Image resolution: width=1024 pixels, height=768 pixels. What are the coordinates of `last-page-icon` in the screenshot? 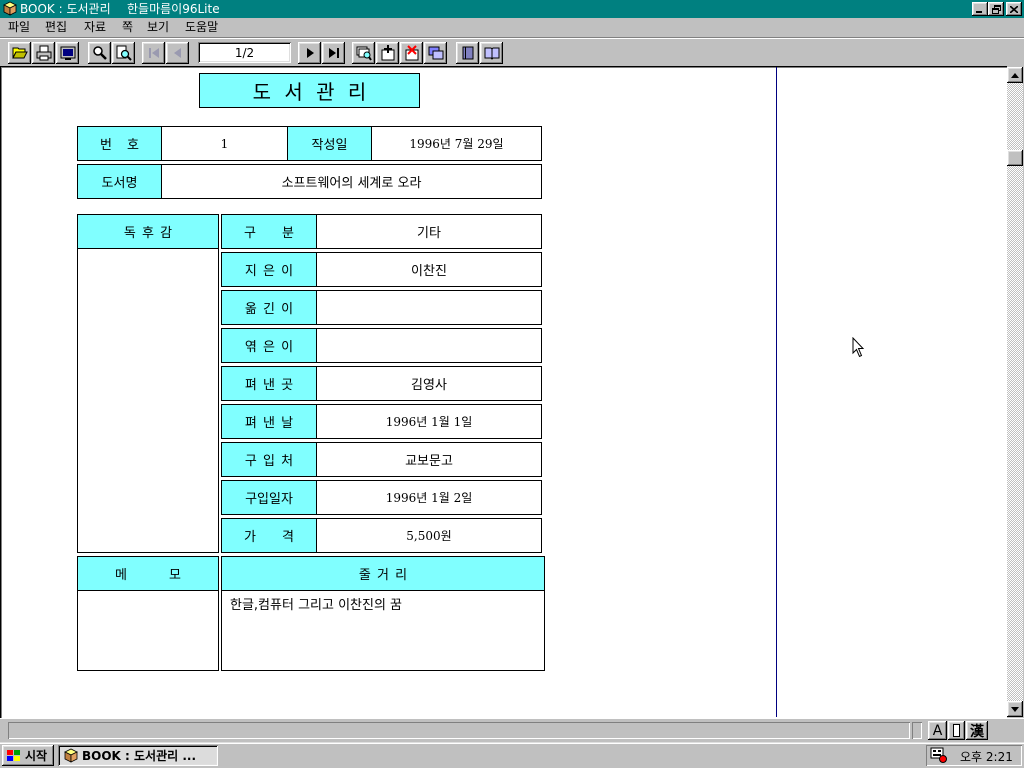 It's located at (333, 53).